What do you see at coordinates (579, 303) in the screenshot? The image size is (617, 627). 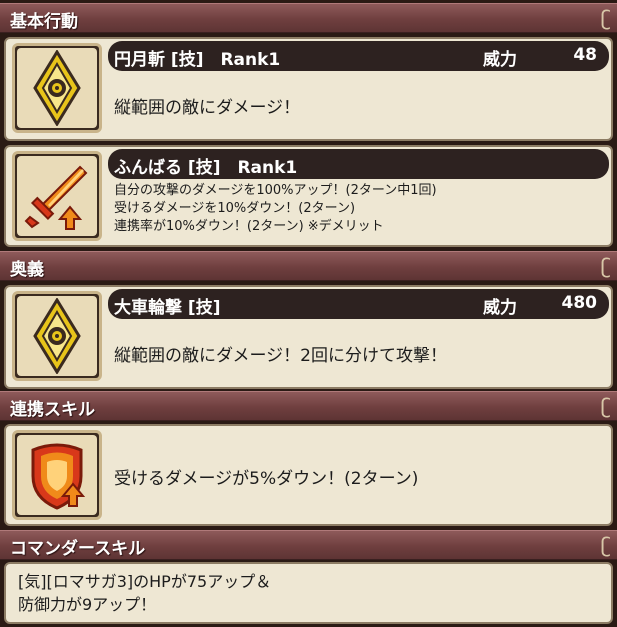 I see `power-value: 480` at bounding box center [579, 303].